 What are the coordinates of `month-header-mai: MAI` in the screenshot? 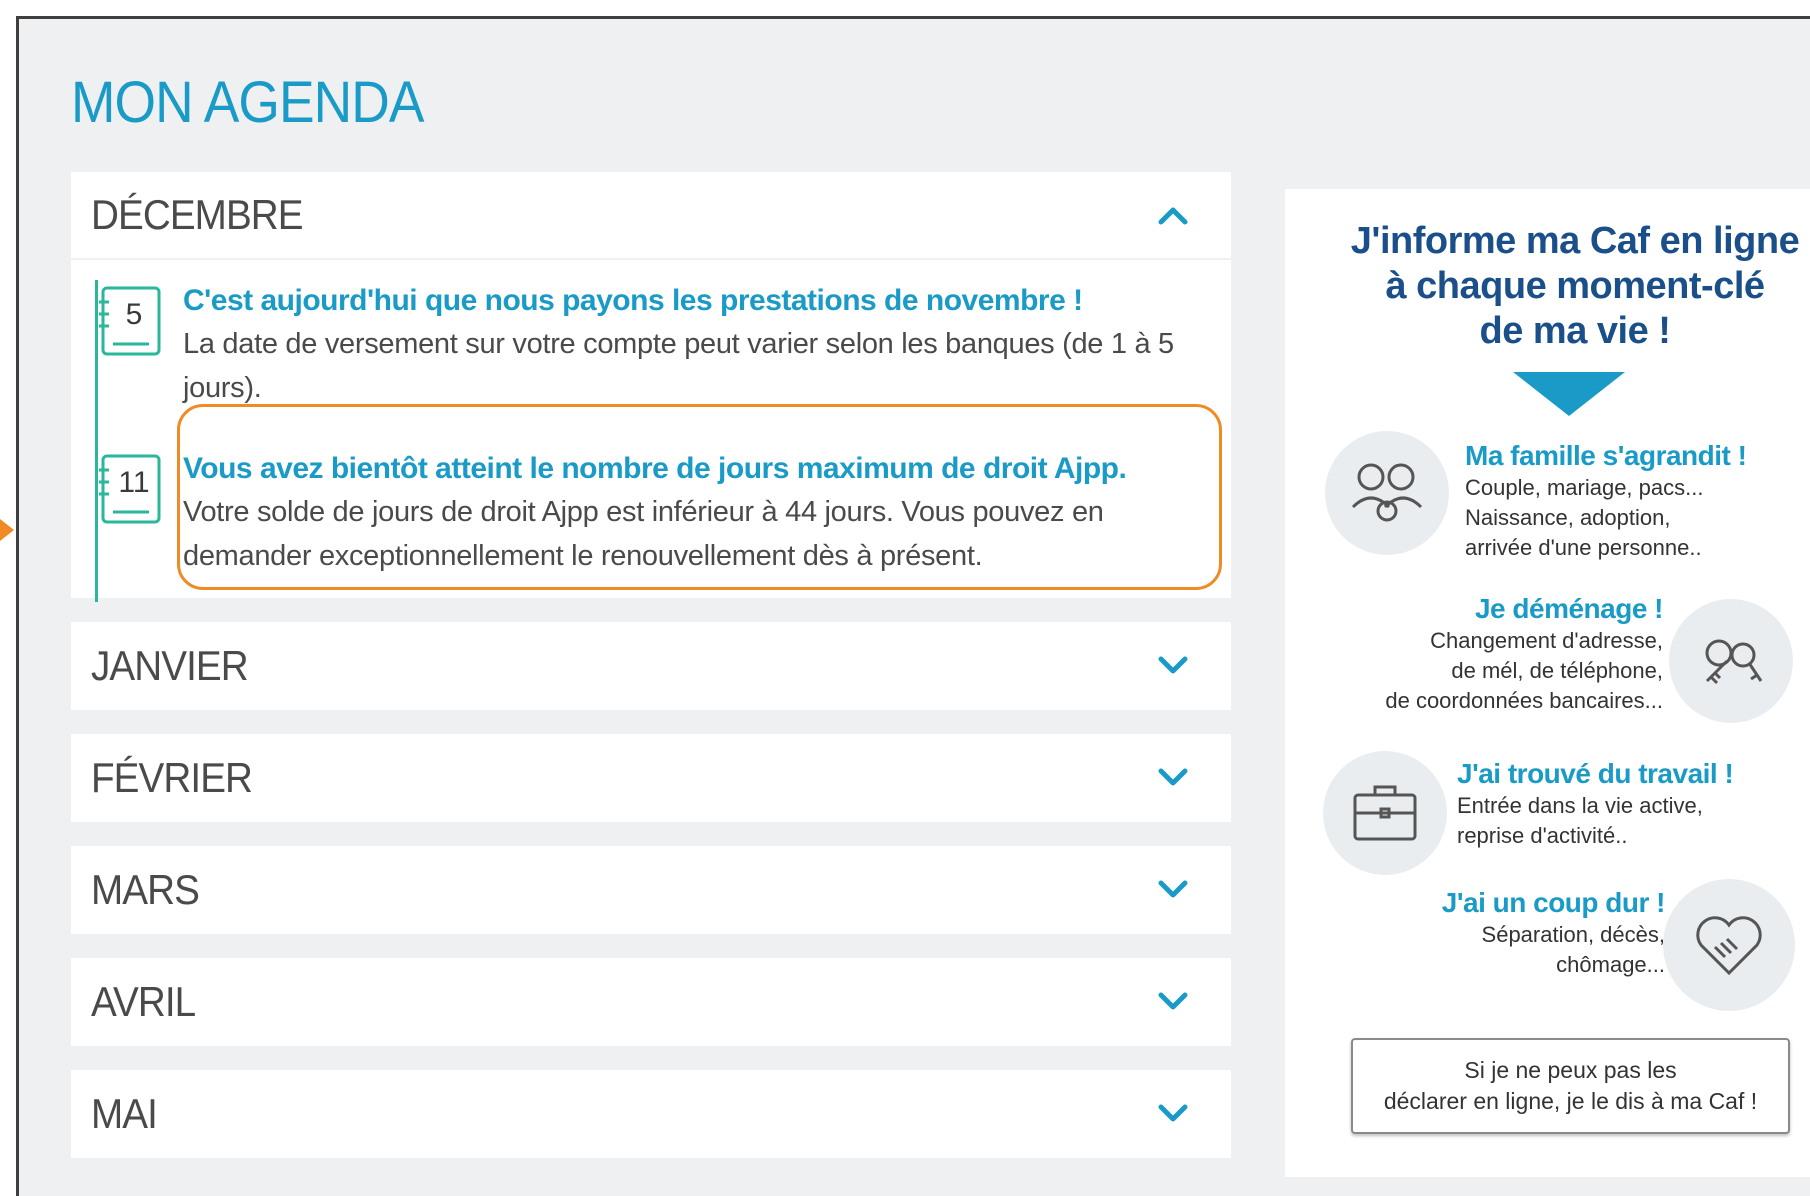 It's located at (651, 1114).